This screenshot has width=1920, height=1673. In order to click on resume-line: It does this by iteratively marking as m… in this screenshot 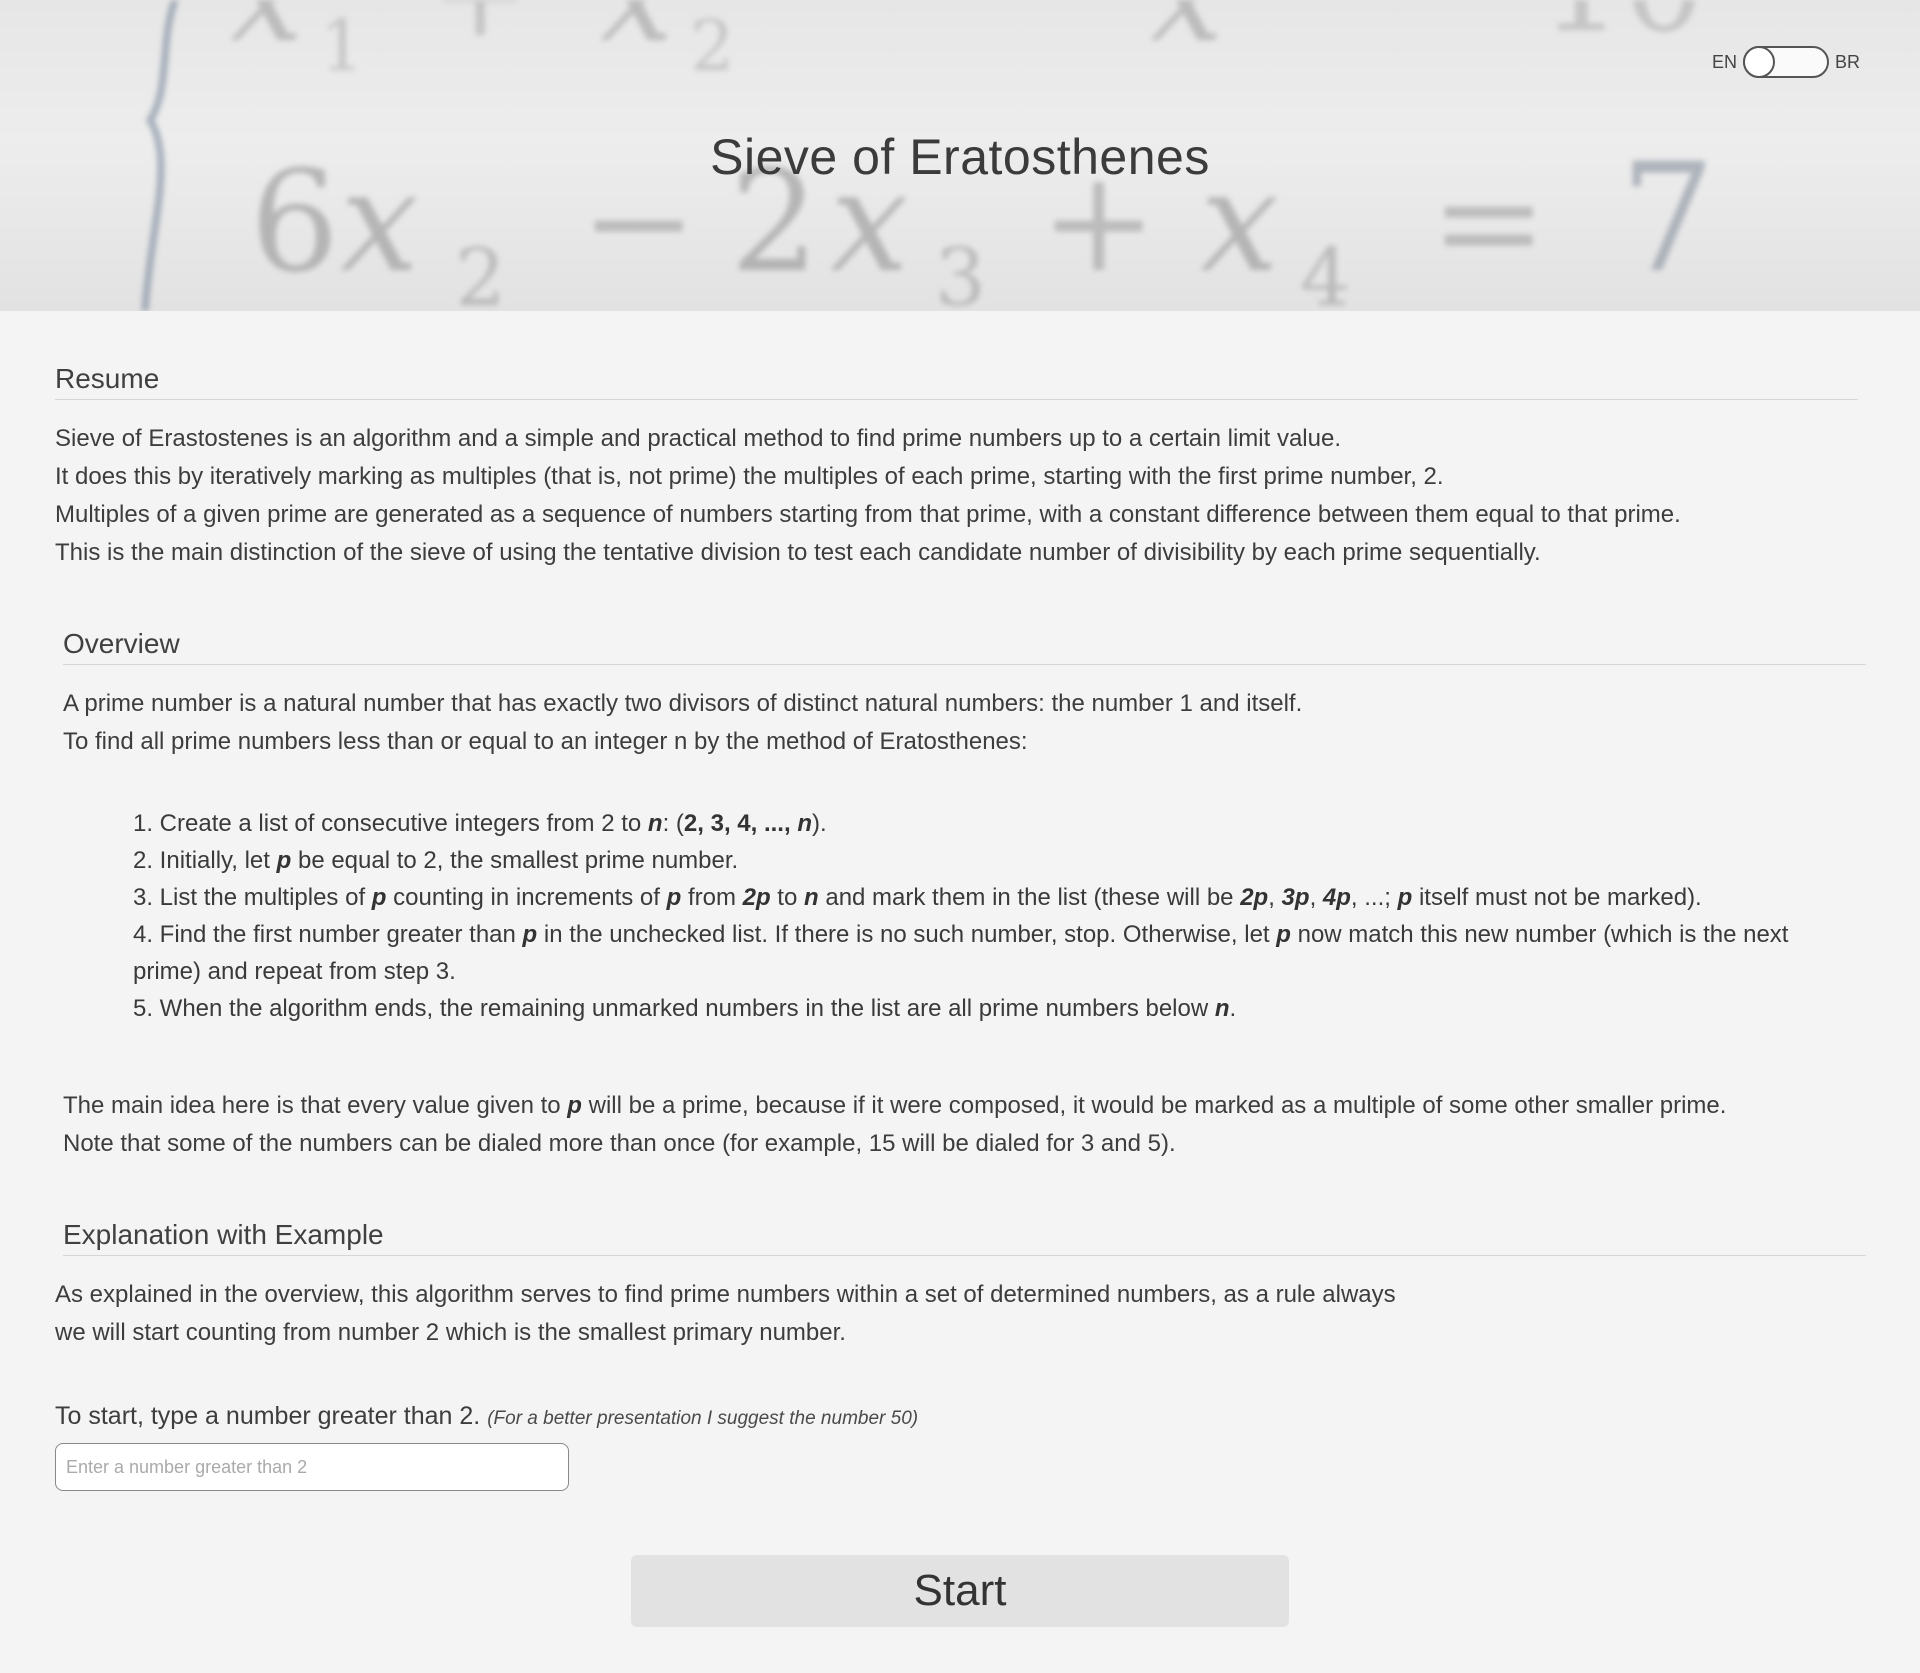, I will do `click(749, 476)`.